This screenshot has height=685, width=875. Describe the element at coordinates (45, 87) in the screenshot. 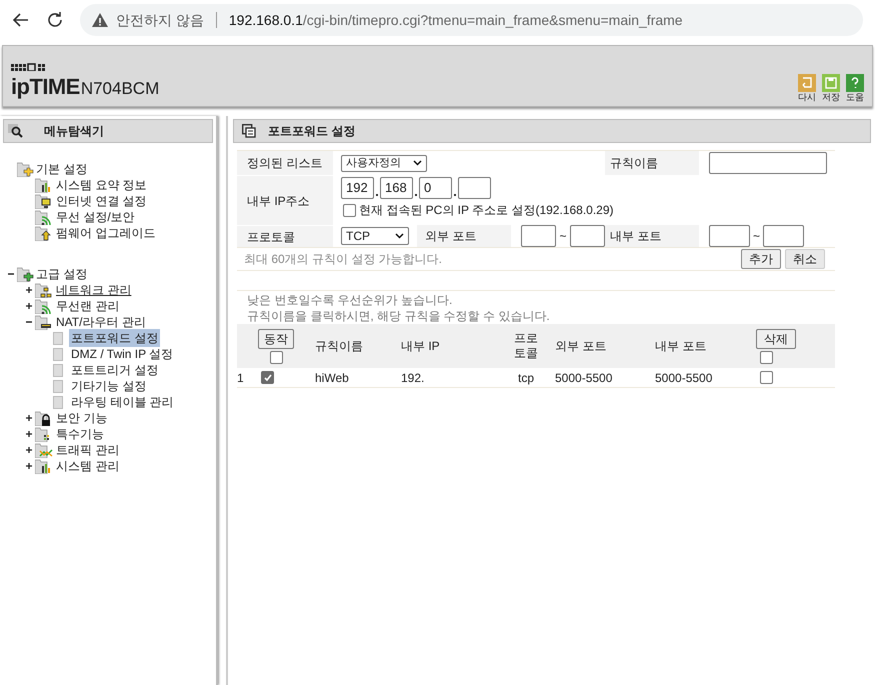

I see `brand-logo: ipTIME` at that location.